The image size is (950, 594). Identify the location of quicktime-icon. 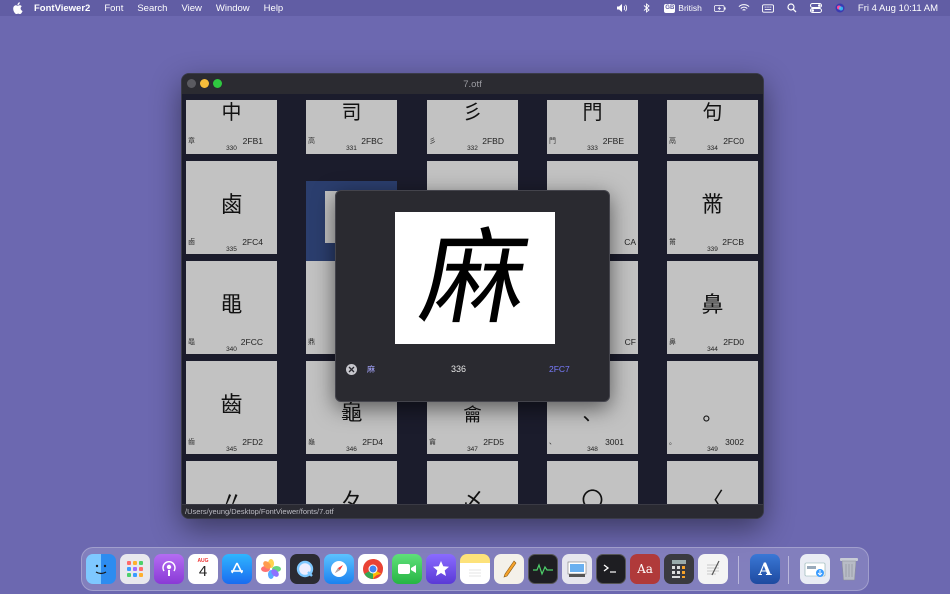
(305, 569).